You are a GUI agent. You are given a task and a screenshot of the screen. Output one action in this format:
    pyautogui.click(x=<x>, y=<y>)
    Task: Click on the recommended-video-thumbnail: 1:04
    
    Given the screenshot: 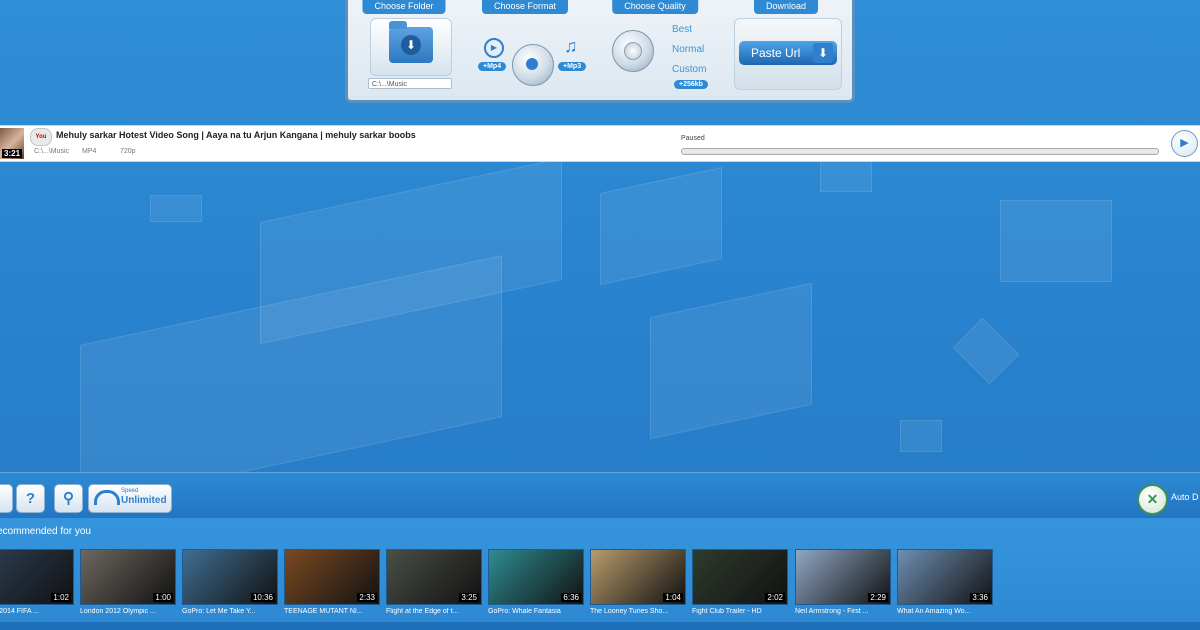 What is the action you would take?
    pyautogui.click(x=638, y=577)
    